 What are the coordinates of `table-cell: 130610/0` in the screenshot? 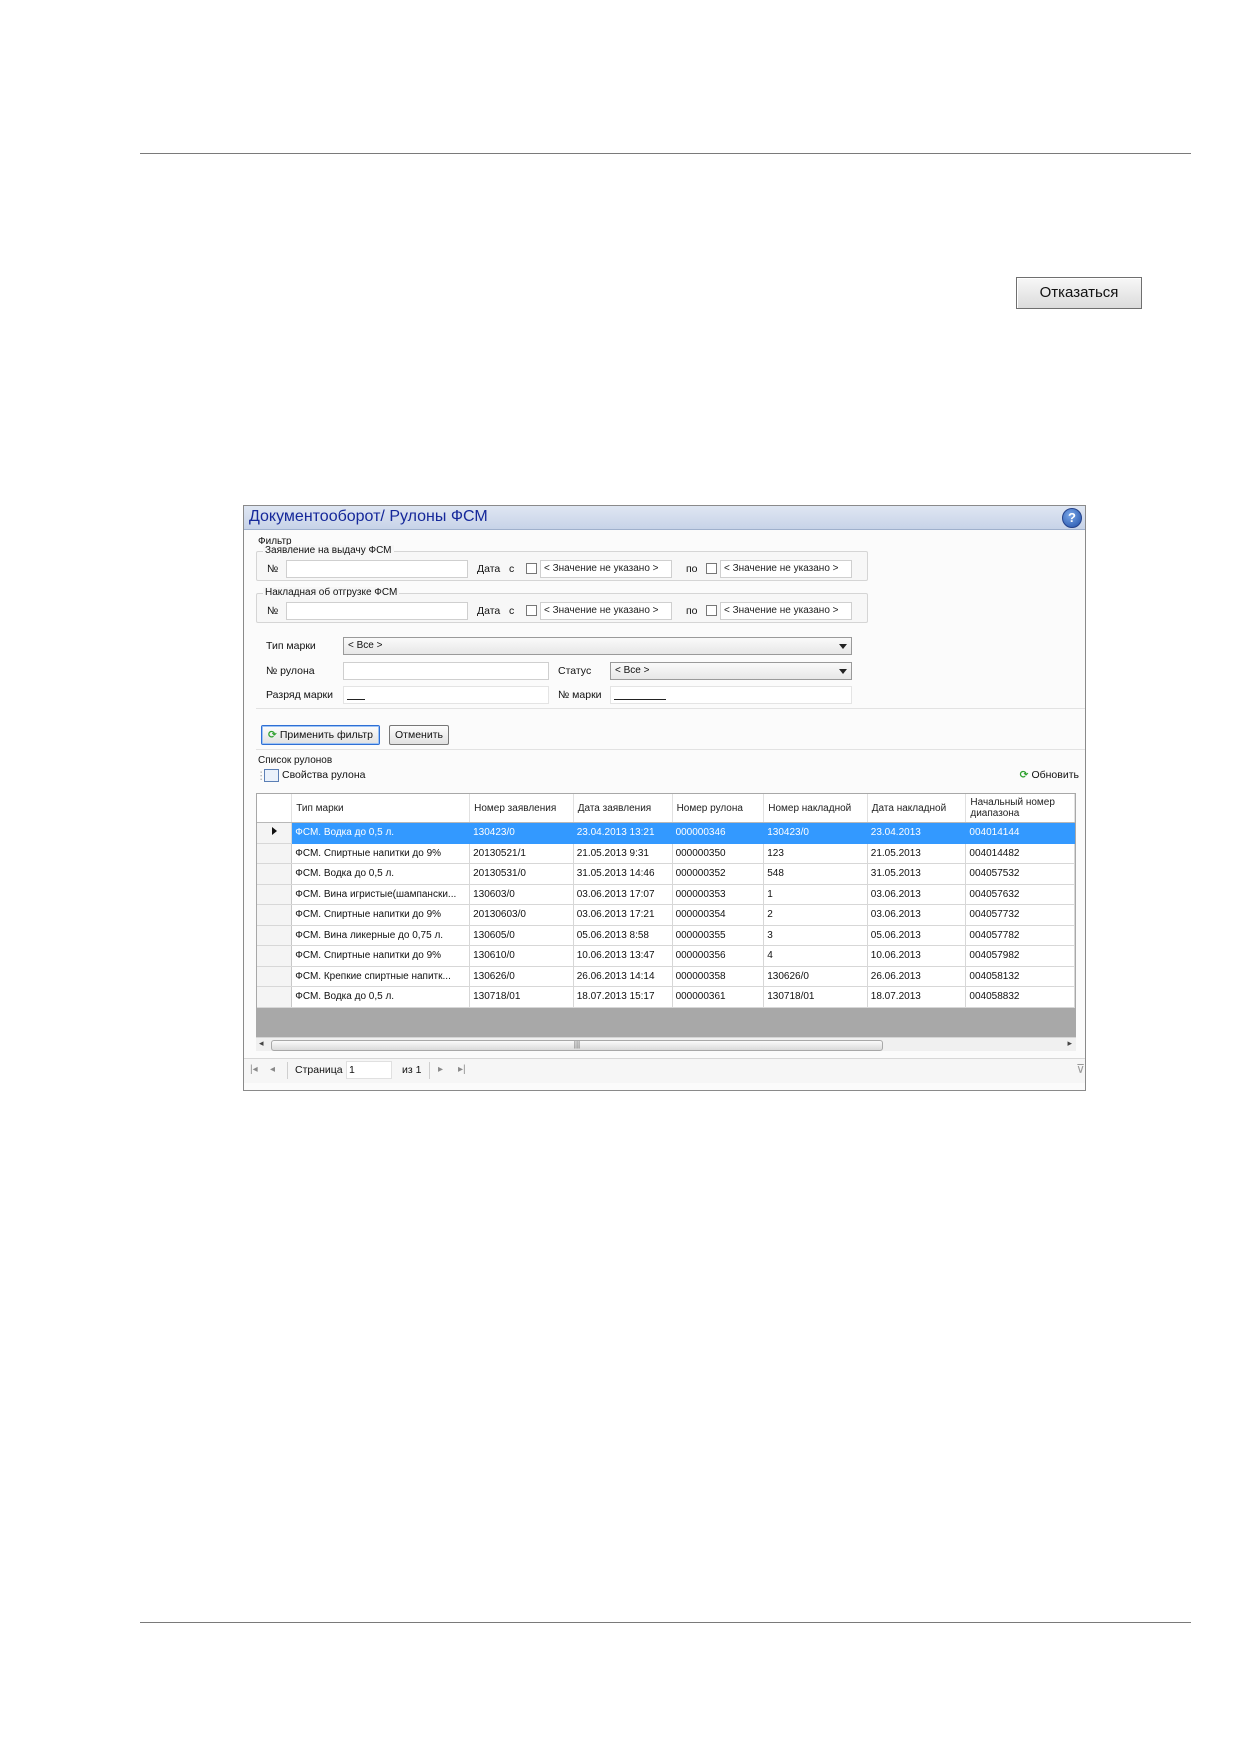 It's located at (521, 956).